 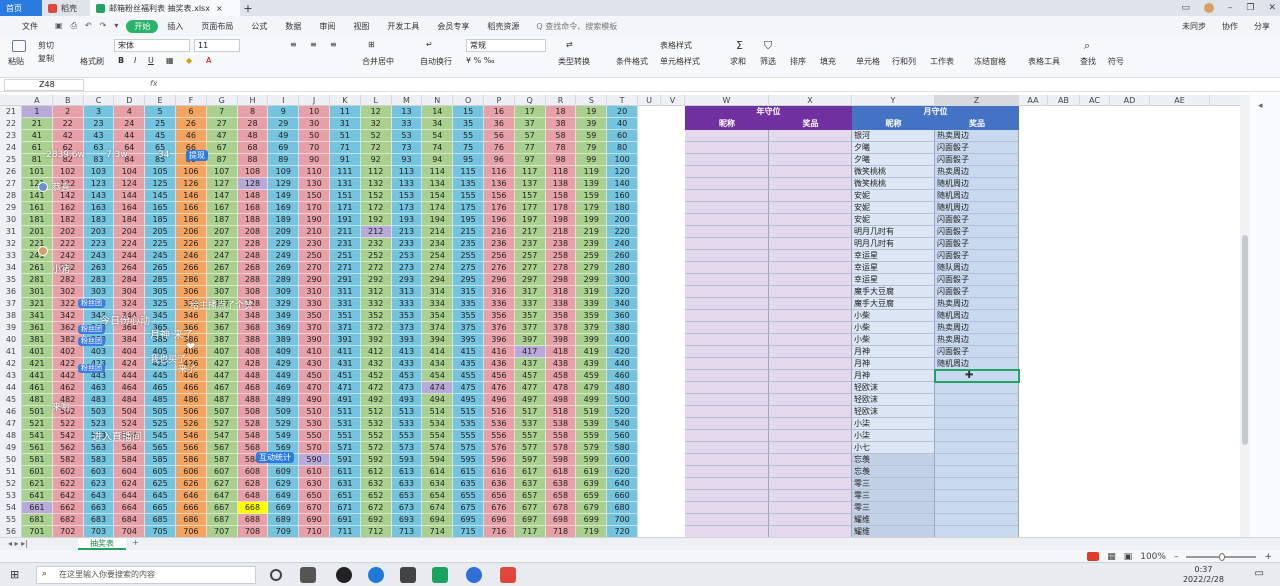 What do you see at coordinates (893, 460) in the screenshot?
I see `month-nickname-cell: 忘羡` at bounding box center [893, 460].